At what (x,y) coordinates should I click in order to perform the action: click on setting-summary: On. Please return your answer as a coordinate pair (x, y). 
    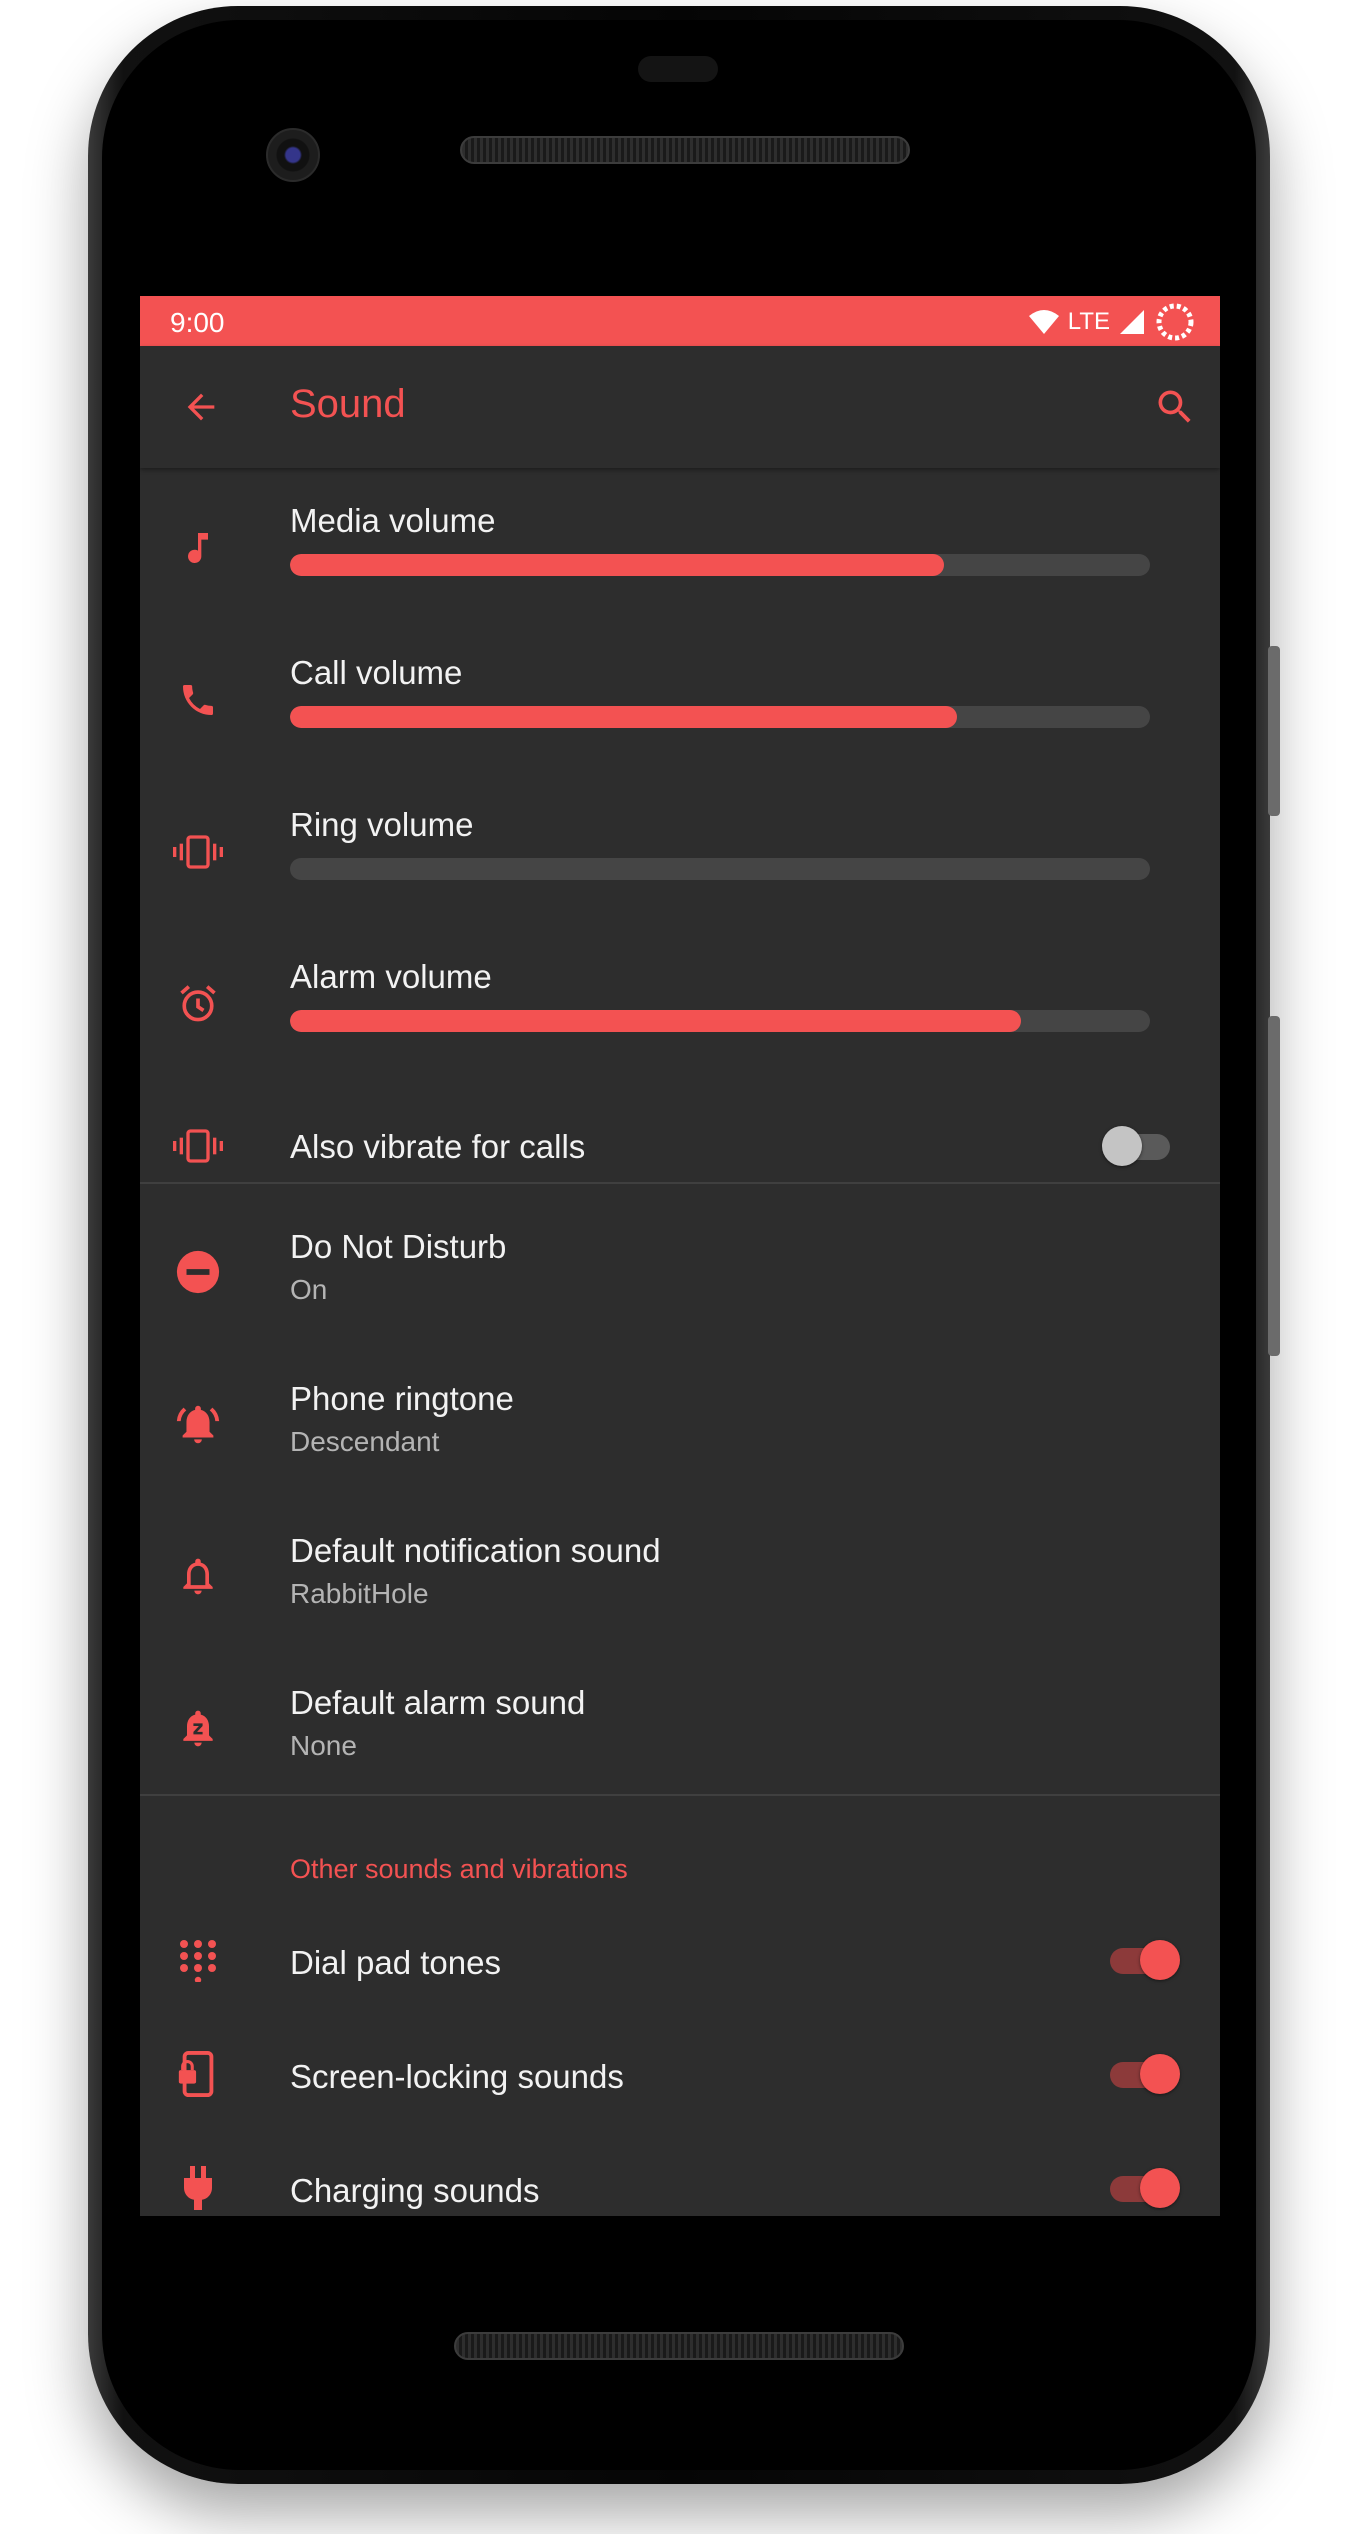
    Looking at the image, I should click on (309, 1289).